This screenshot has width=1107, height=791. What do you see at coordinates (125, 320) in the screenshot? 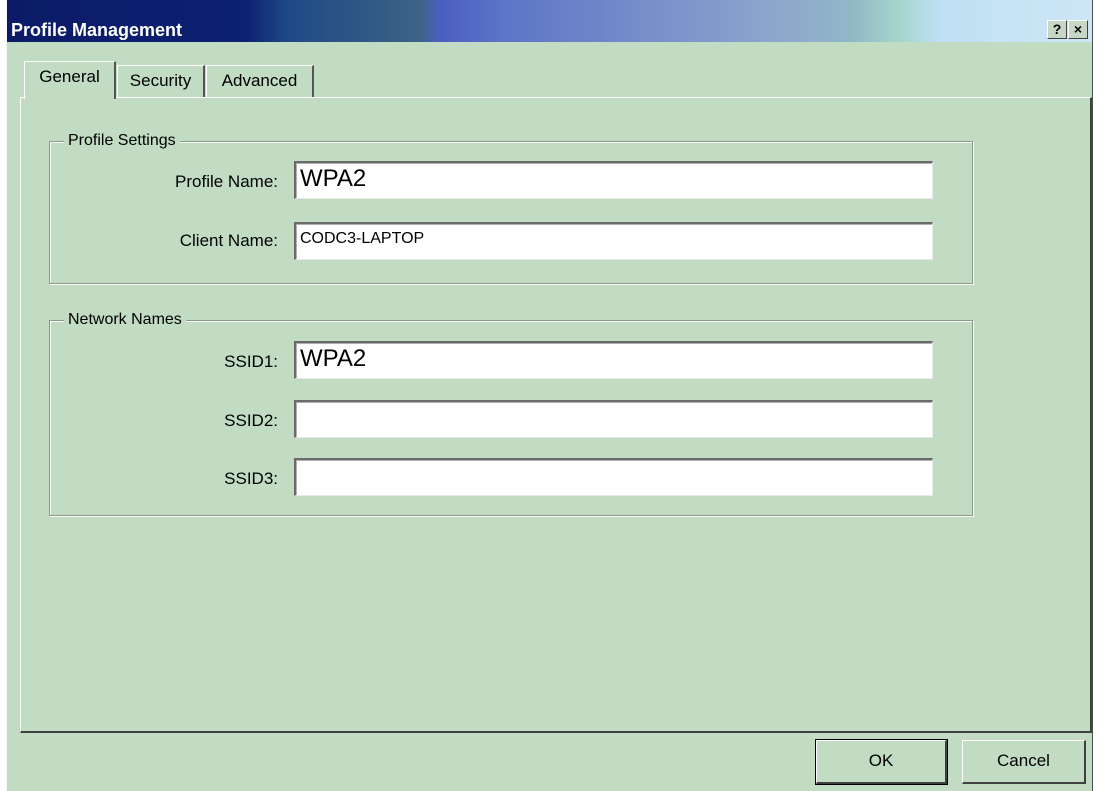
I see `network-names-group-title: Network Names` at bounding box center [125, 320].